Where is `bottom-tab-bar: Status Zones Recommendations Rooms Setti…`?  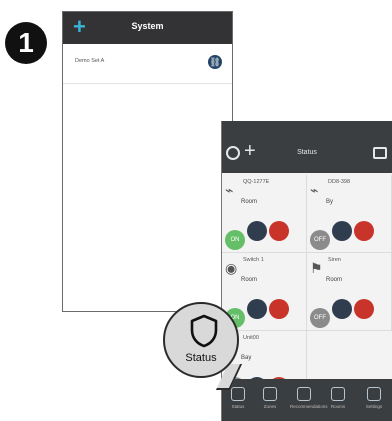
bottom-tab-bar: Status Zones Recommendations Rooms Setti… is located at coordinates (307, 400).